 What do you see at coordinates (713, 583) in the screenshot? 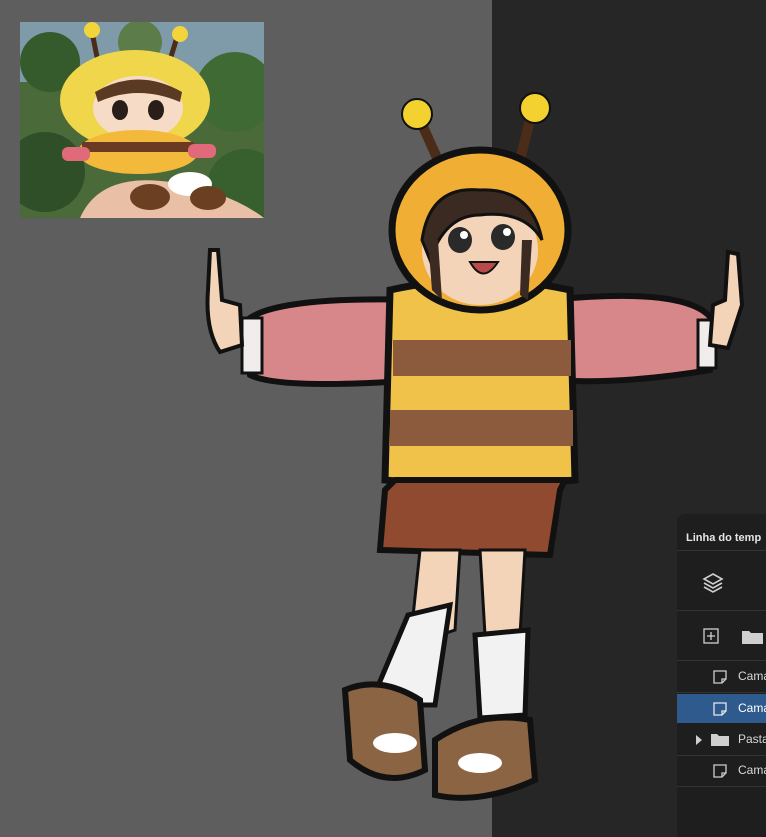
I see `layers-stack-icon` at bounding box center [713, 583].